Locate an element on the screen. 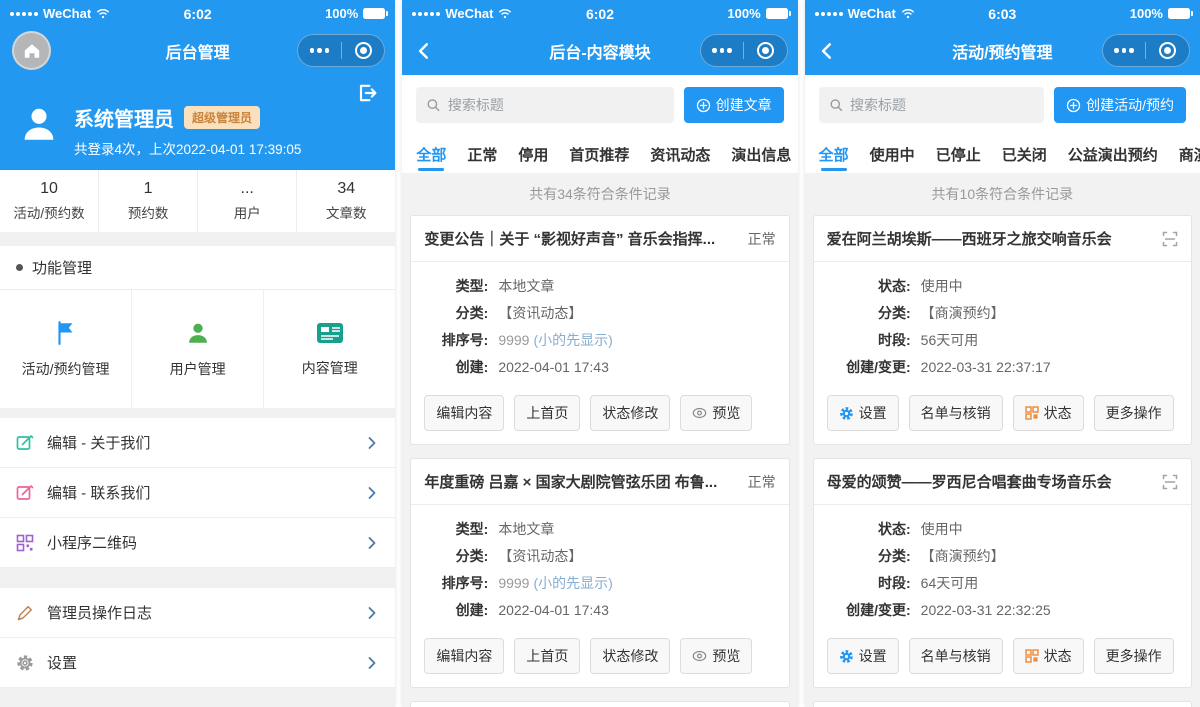 The width and height of the screenshot is (1200, 707). menu-item-settings: 设置 is located at coordinates (198, 663).